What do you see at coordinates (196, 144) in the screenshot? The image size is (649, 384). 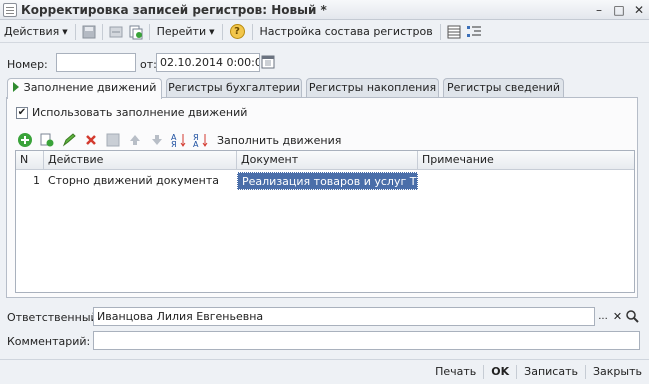 I see `svg-text: A` at bounding box center [196, 144].